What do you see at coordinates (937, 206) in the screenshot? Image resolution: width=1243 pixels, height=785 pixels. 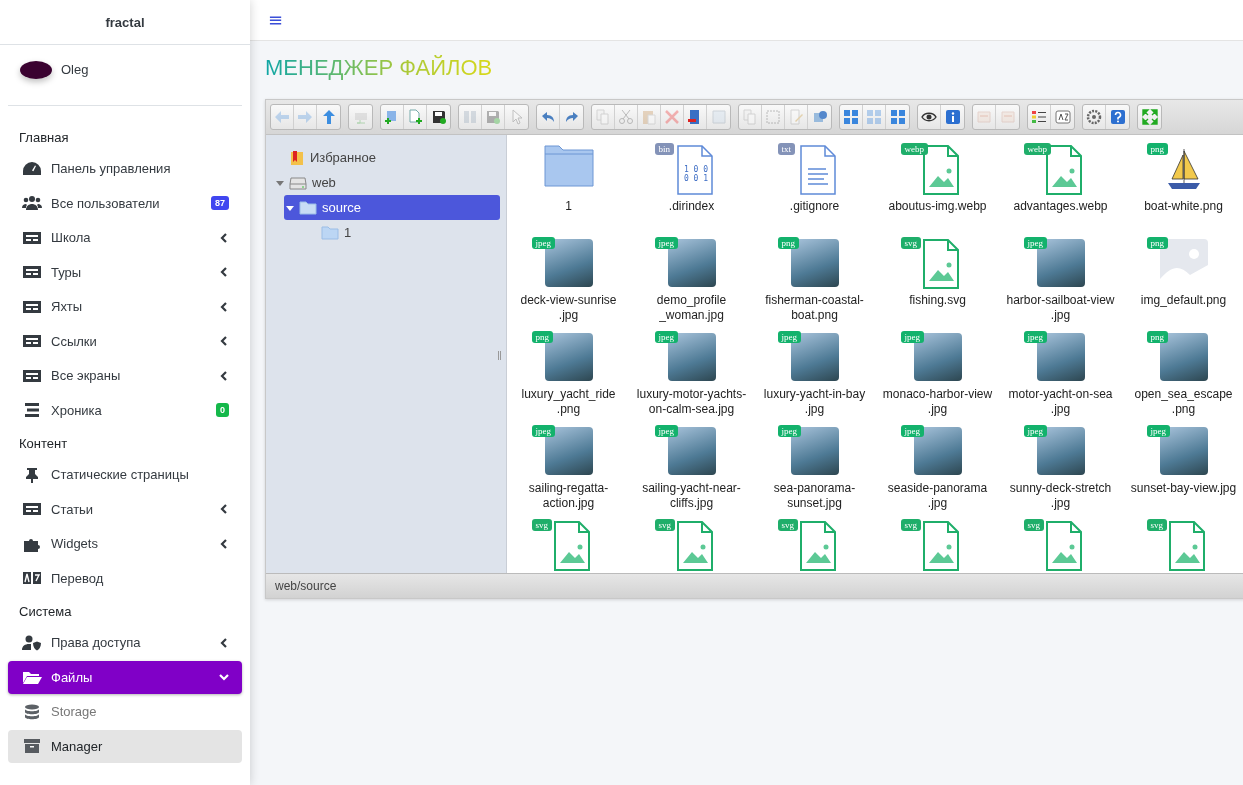 I see `file-name: aboutus-img.webp` at bounding box center [937, 206].